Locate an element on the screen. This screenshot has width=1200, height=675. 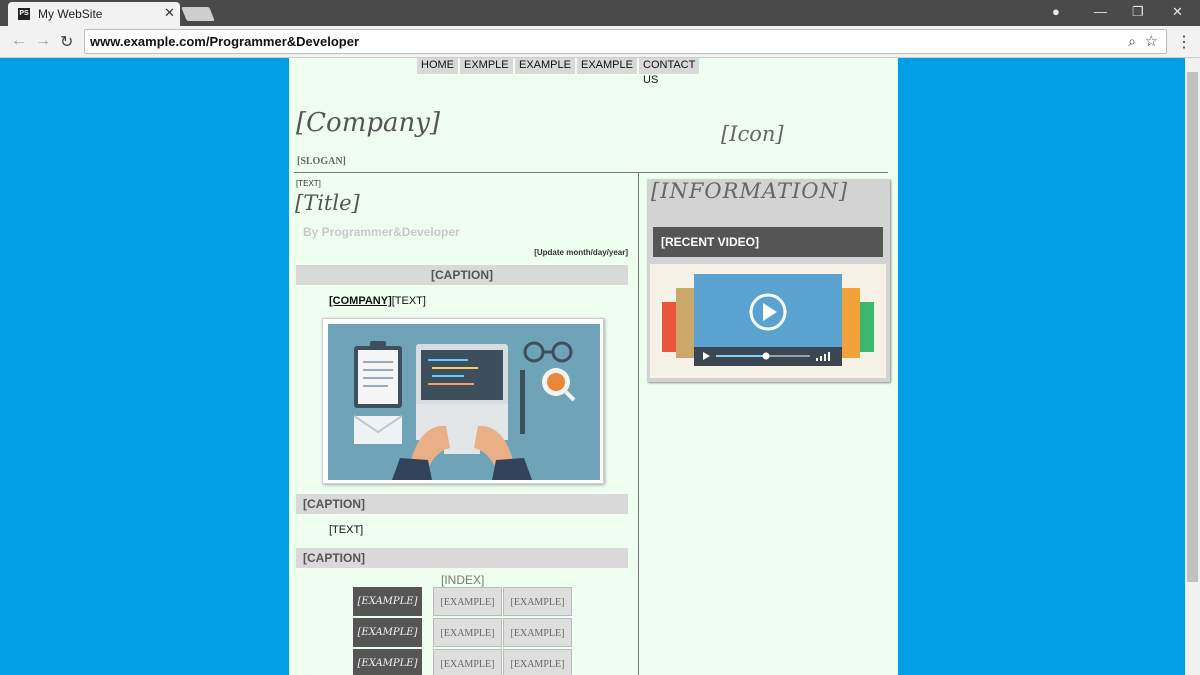
tab-bar: PS My WebSite ✕ ● — ❐ ✕ is located at coordinates (600, 13).